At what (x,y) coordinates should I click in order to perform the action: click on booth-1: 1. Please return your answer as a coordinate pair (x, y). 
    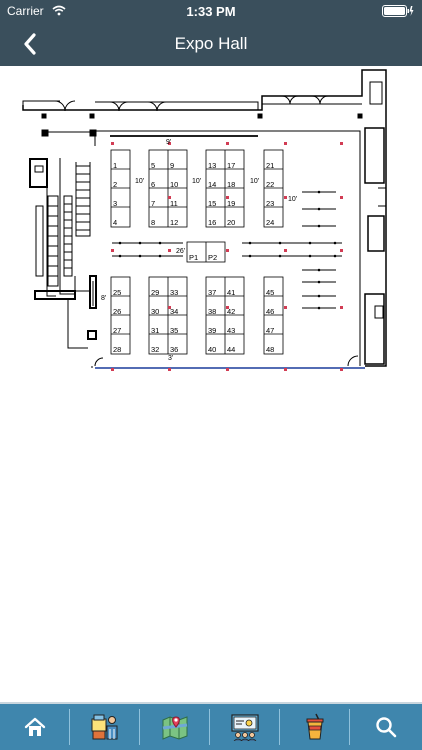
    Looking at the image, I should click on (115, 165).